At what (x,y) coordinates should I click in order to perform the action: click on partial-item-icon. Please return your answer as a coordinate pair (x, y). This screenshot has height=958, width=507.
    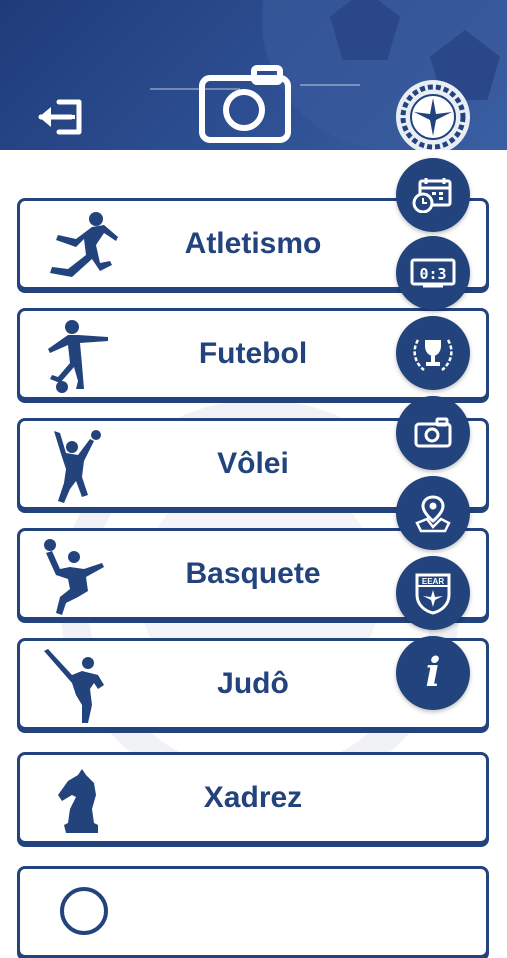
    Looking at the image, I should click on (84, 911).